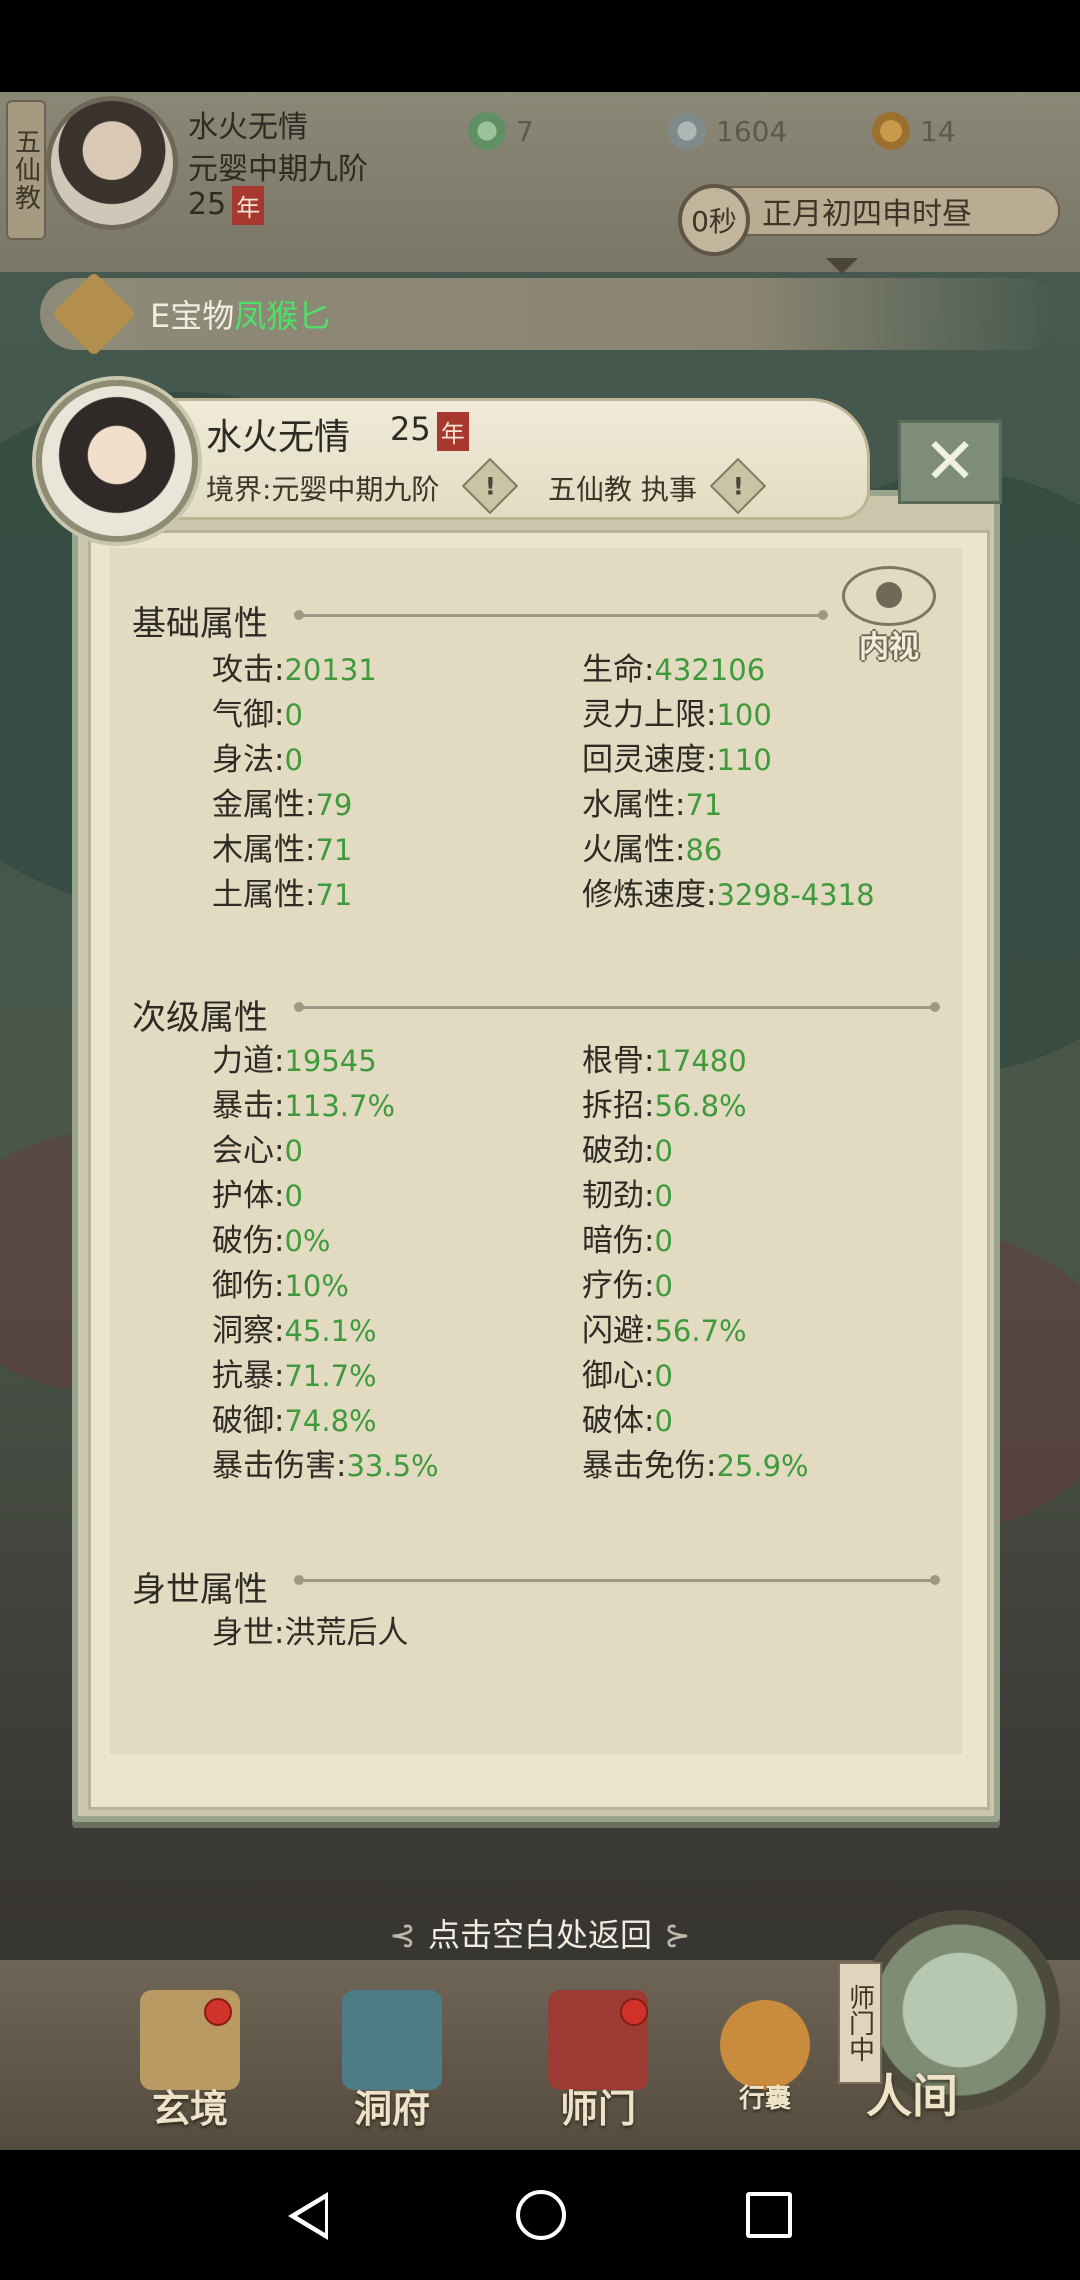 This screenshot has width=1080, height=2280. Describe the element at coordinates (192, 316) in the screenshot. I see `ticker-prefix: E宝物` at that location.